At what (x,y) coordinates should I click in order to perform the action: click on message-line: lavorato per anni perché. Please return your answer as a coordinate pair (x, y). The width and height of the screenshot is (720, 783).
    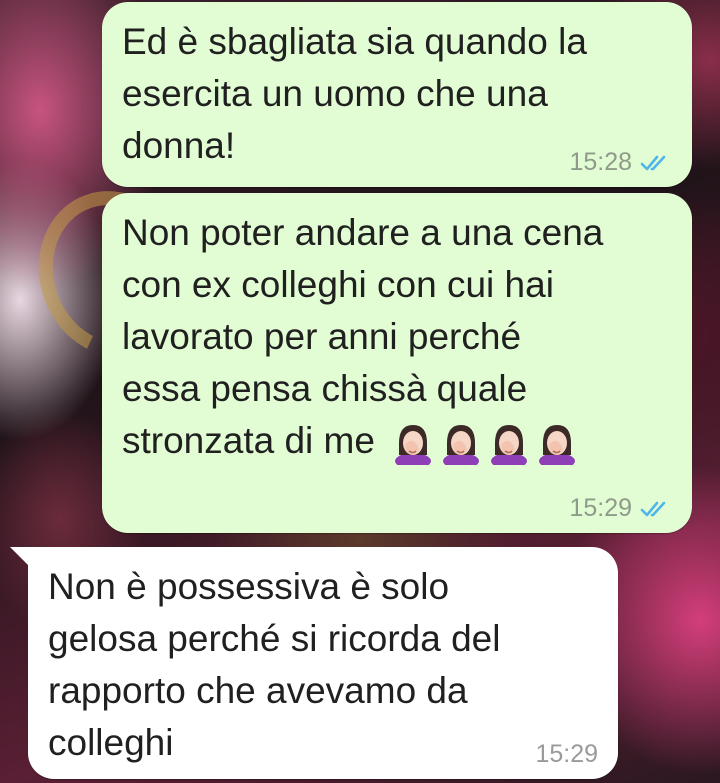
    Looking at the image, I should click on (322, 336).